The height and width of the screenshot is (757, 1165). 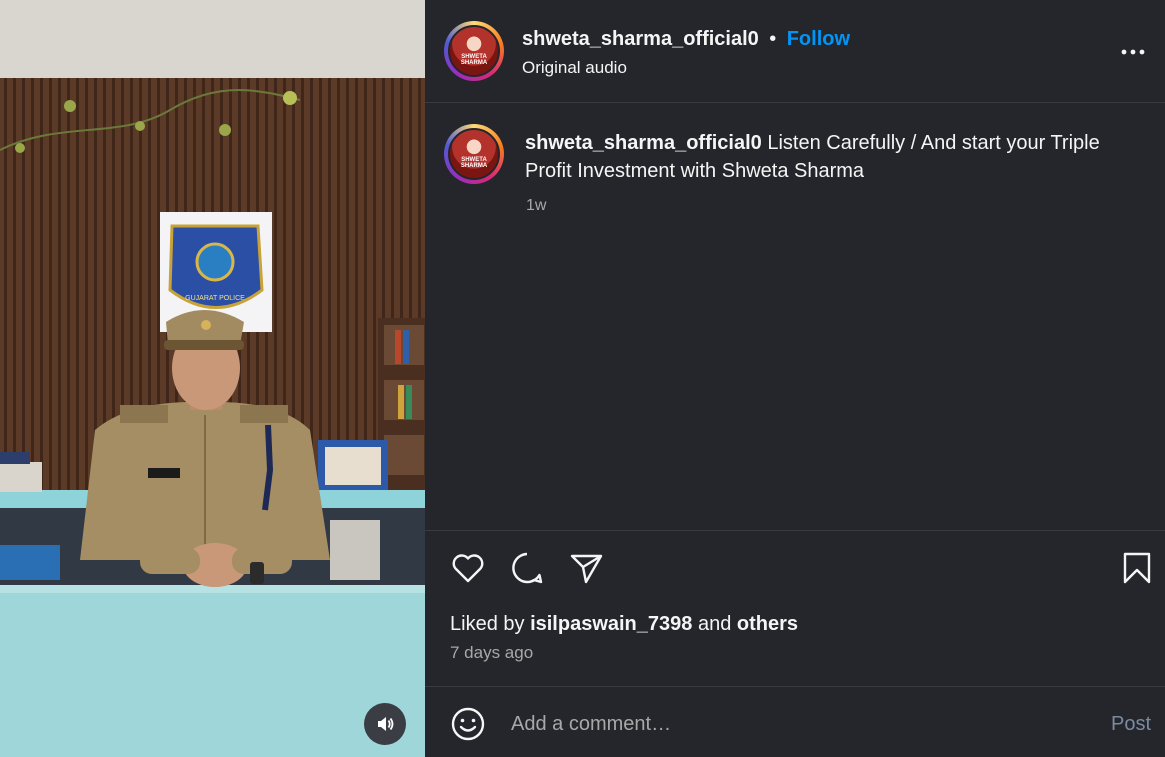 I want to click on caption-avatar: SHWETA SHARMA, so click(x=474, y=154).